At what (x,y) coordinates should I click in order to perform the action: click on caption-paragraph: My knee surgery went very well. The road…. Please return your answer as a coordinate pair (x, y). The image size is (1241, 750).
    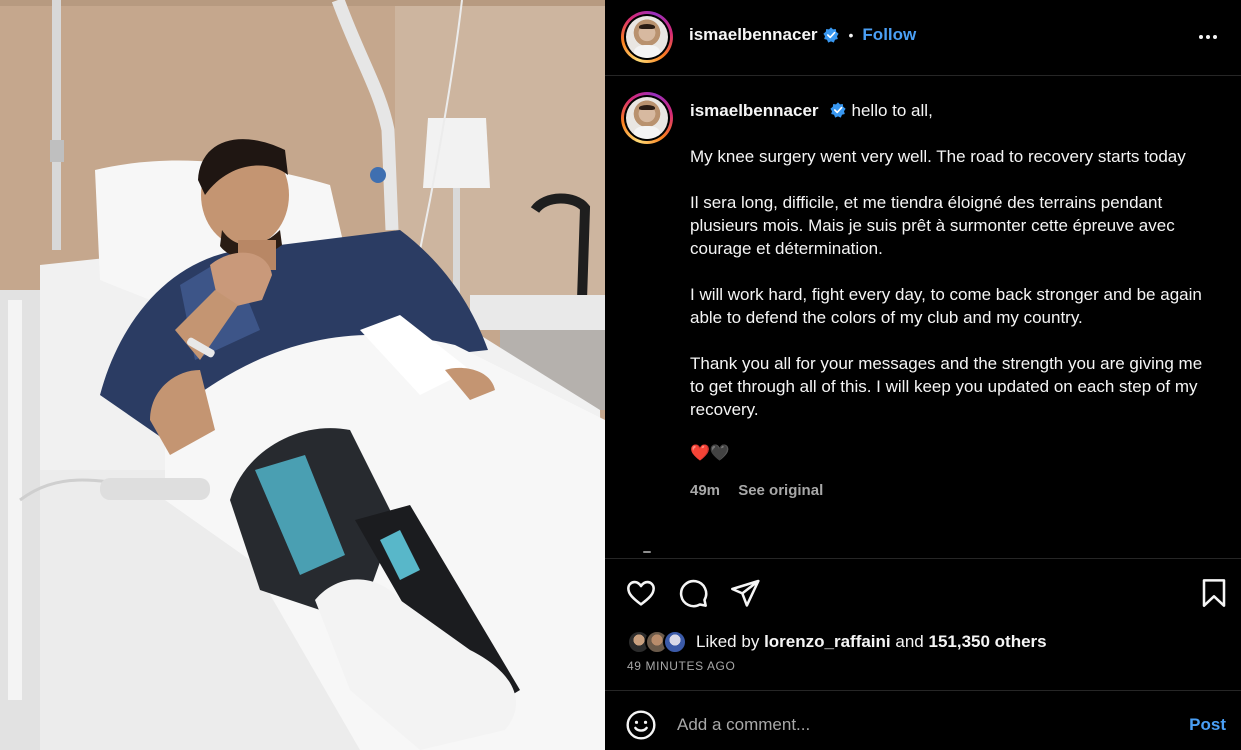
    Looking at the image, I should click on (938, 156).